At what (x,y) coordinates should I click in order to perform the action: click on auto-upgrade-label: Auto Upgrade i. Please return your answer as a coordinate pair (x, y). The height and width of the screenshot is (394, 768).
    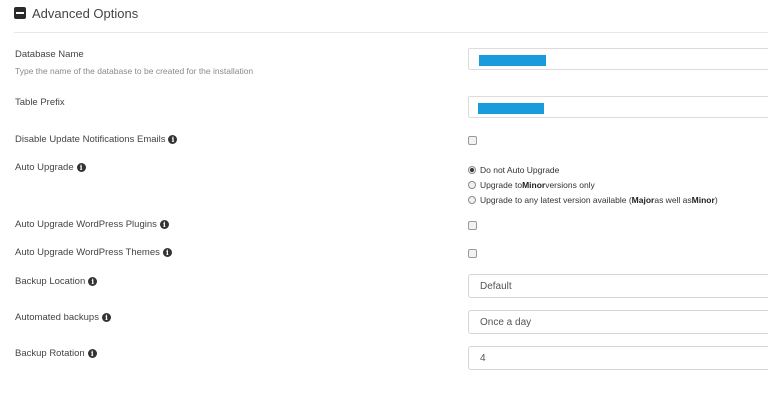
    Looking at the image, I should click on (50, 167).